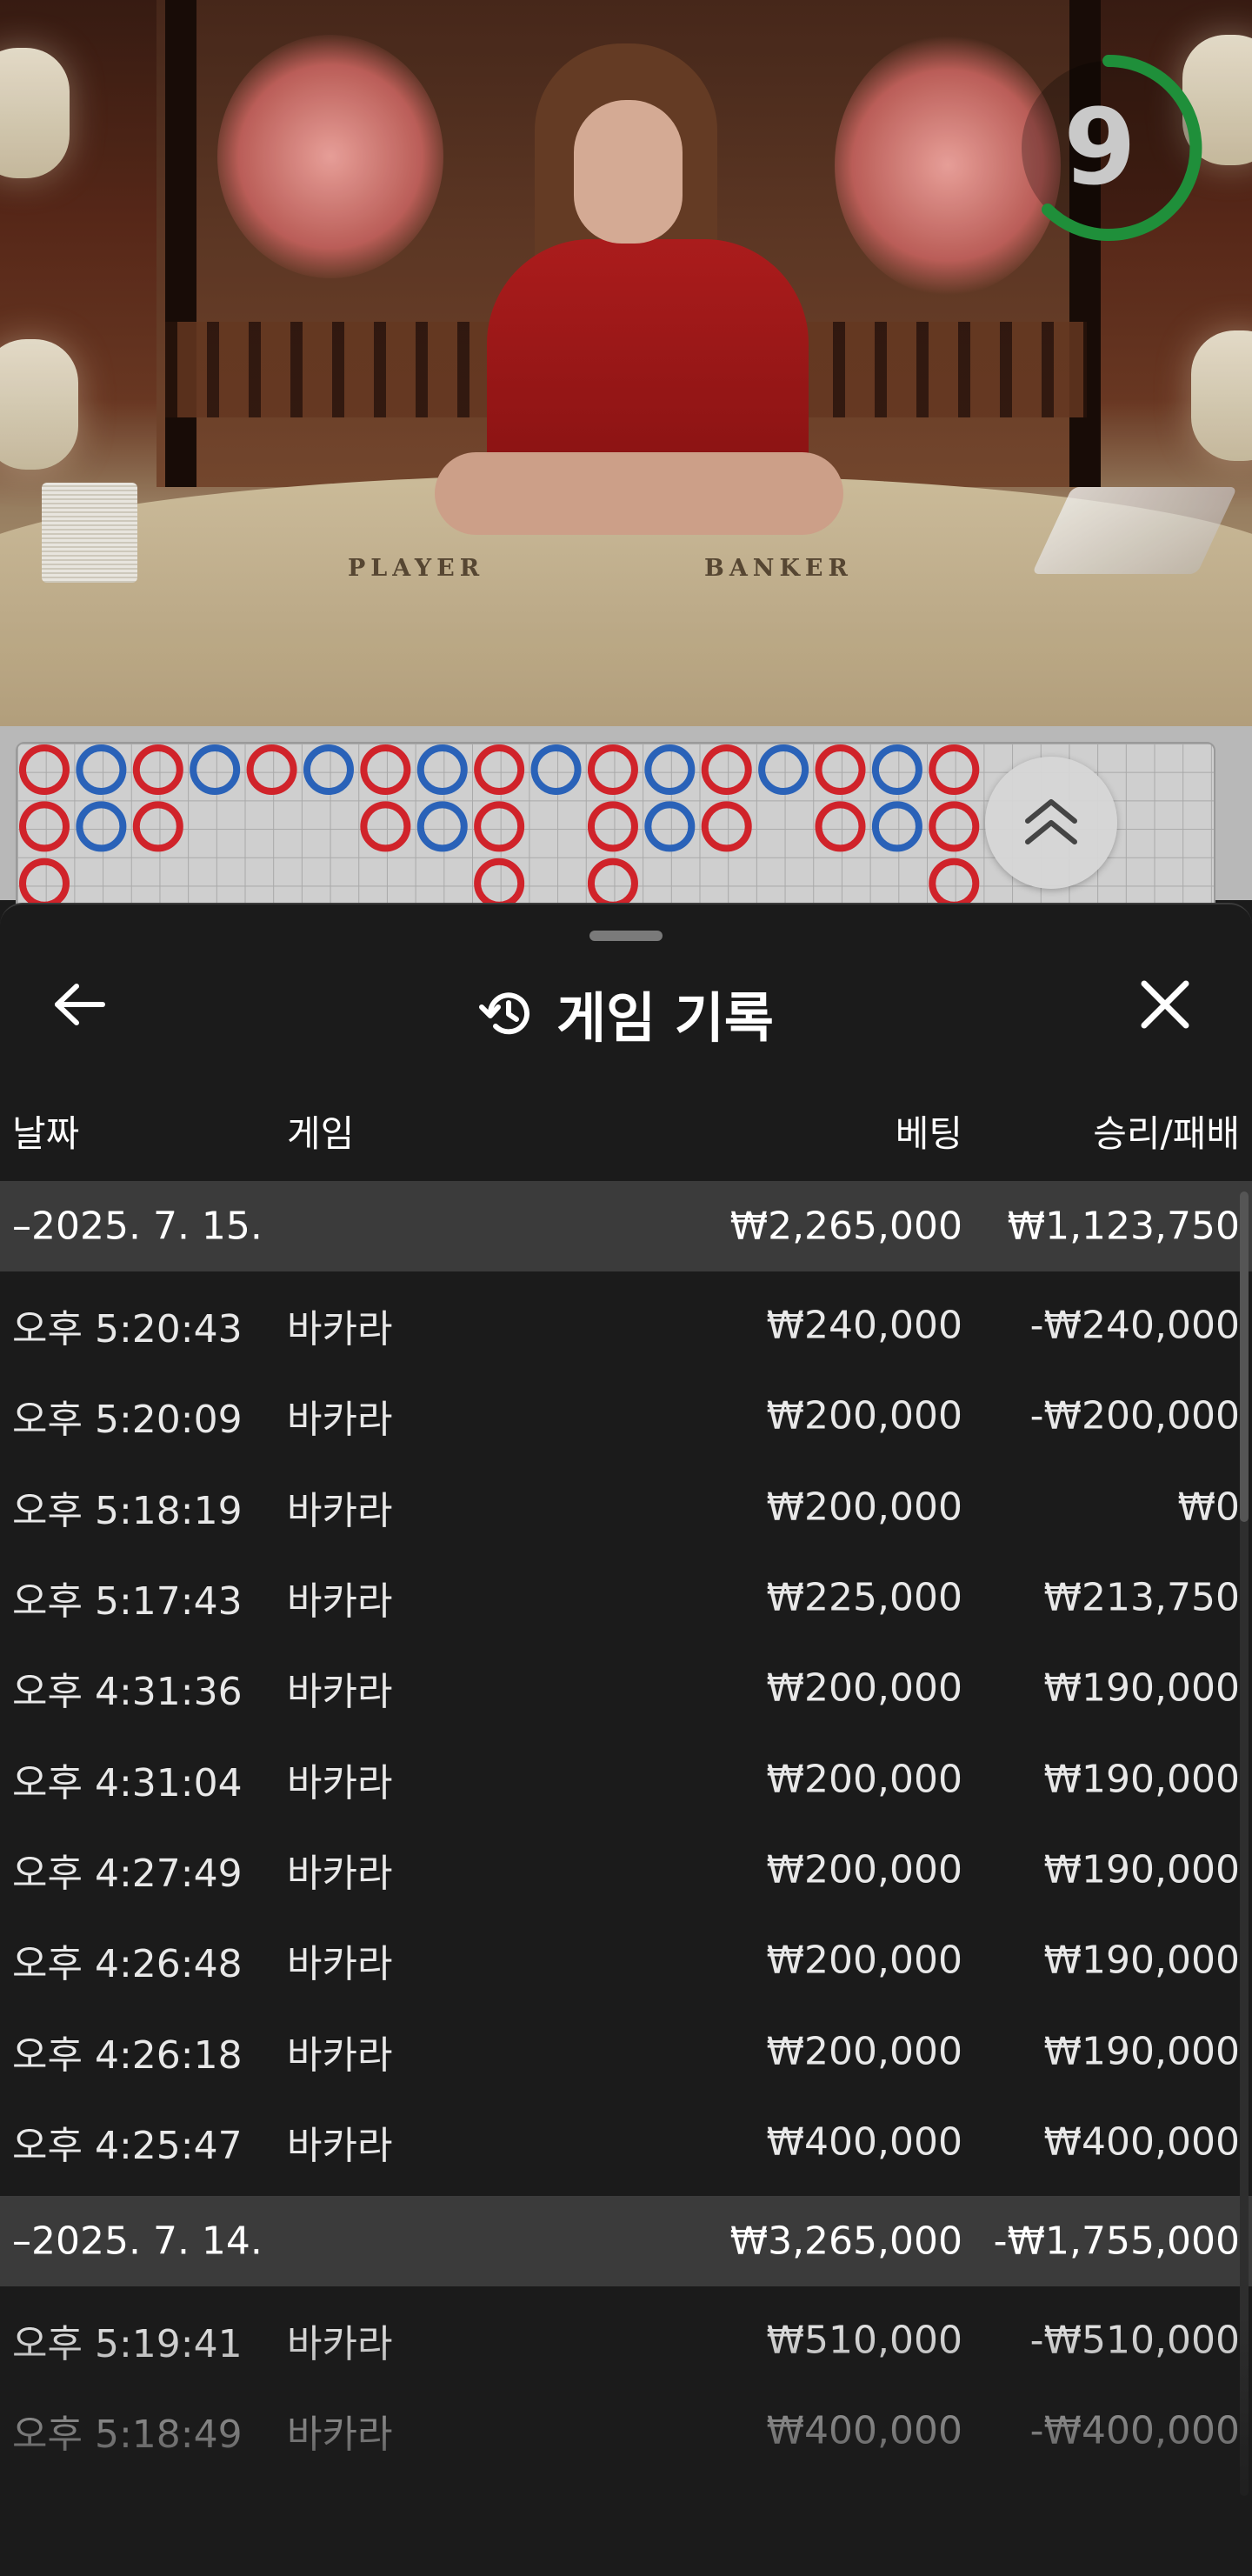  What do you see at coordinates (128, 2055) in the screenshot?
I see `row-time: 오후 4:26:18` at bounding box center [128, 2055].